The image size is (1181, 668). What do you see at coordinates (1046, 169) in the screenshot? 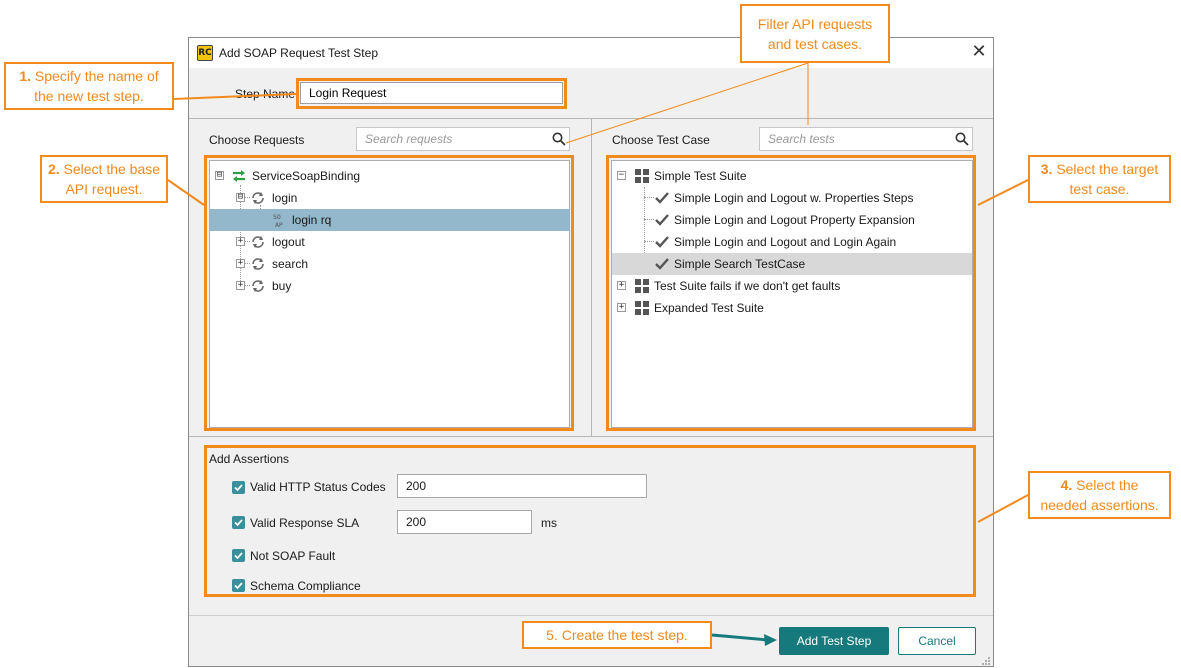
I see `callout-number: 3.` at bounding box center [1046, 169].